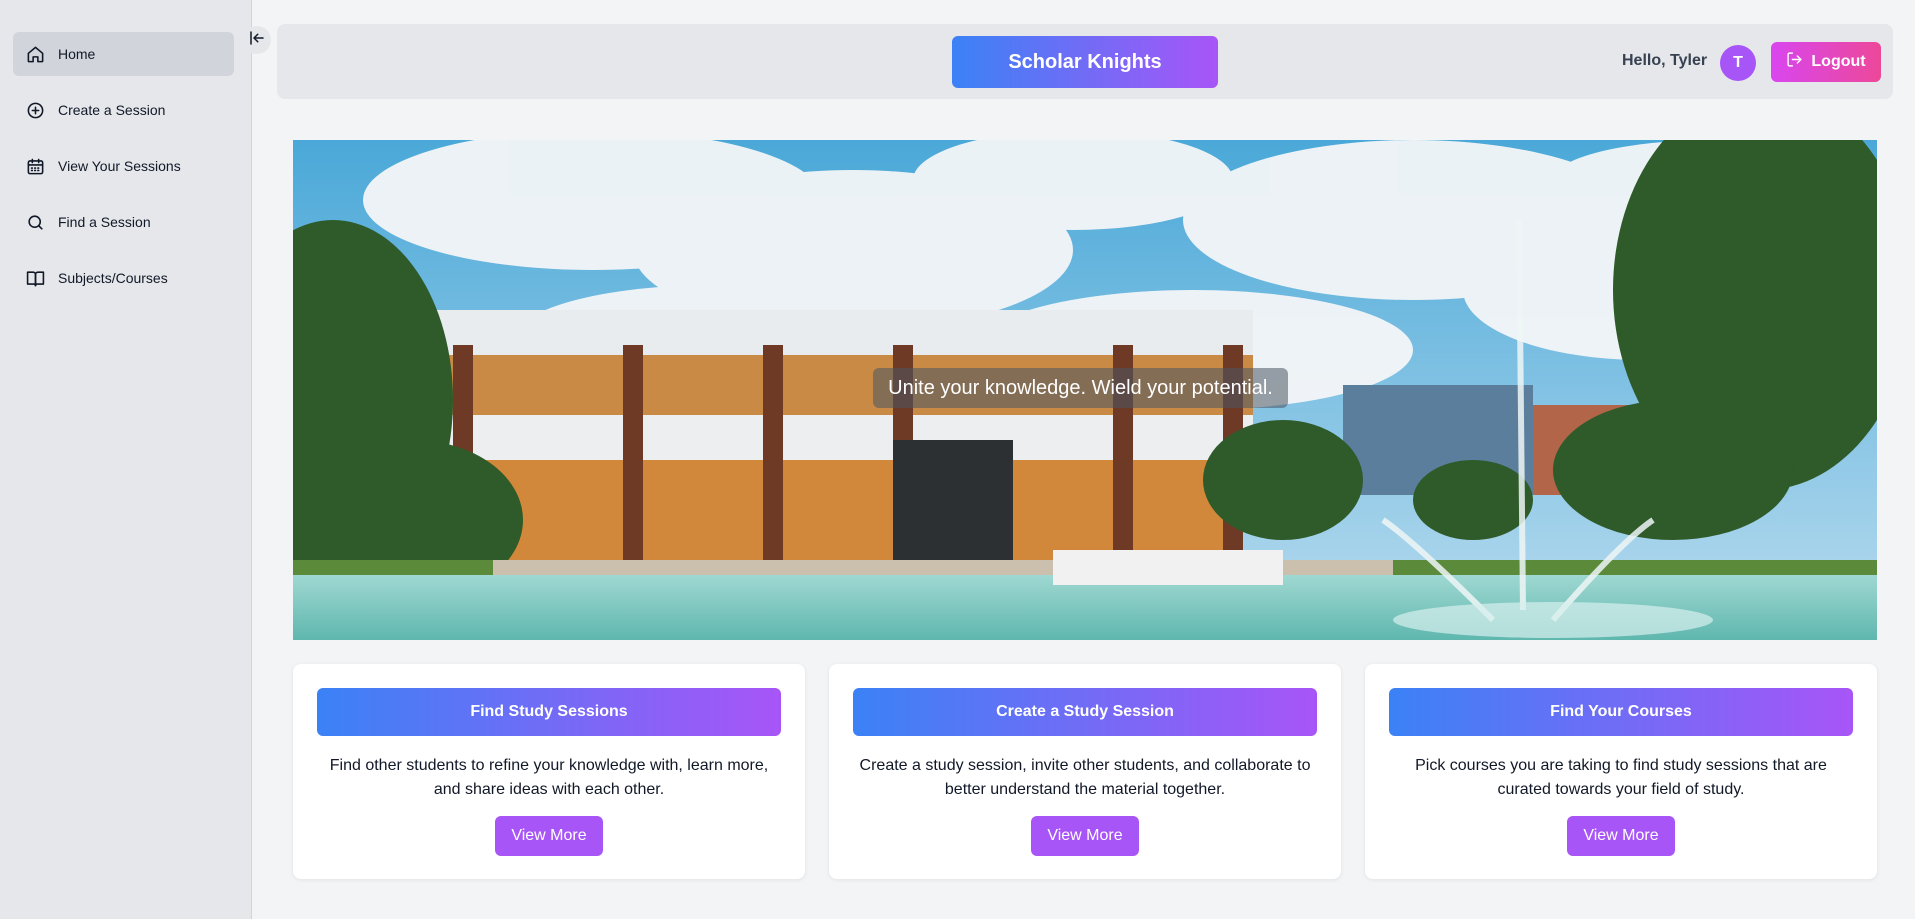  Describe the element at coordinates (113, 278) in the screenshot. I see `sidebar-item-label: Subjects/Courses` at that location.